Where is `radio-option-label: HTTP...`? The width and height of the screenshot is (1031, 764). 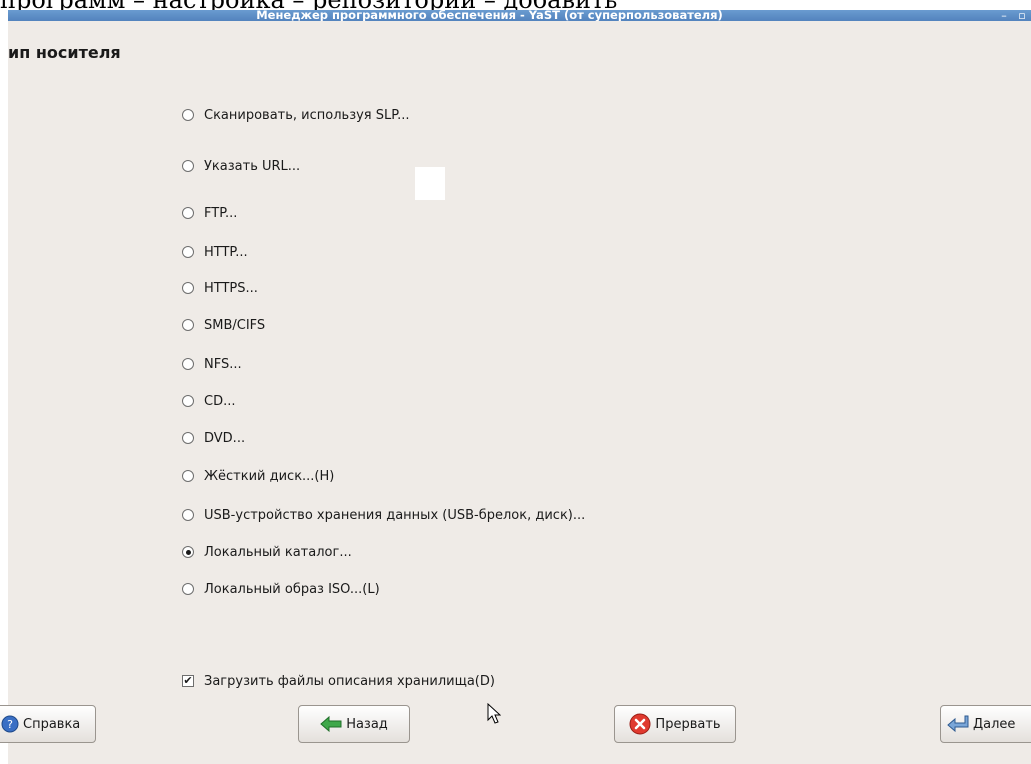 radio-option-label: HTTP... is located at coordinates (226, 252).